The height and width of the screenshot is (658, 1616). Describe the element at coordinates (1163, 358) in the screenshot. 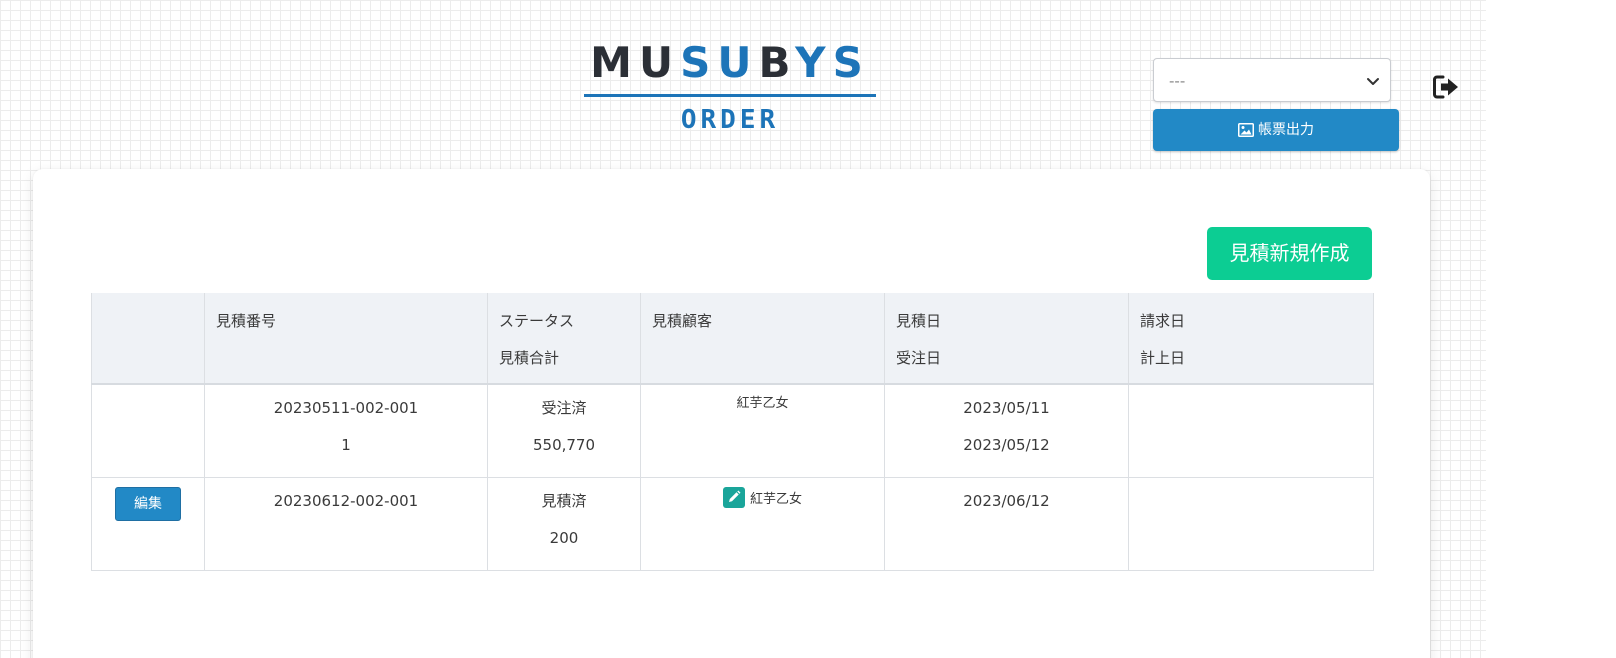

I see `header-label: 計上日` at that location.